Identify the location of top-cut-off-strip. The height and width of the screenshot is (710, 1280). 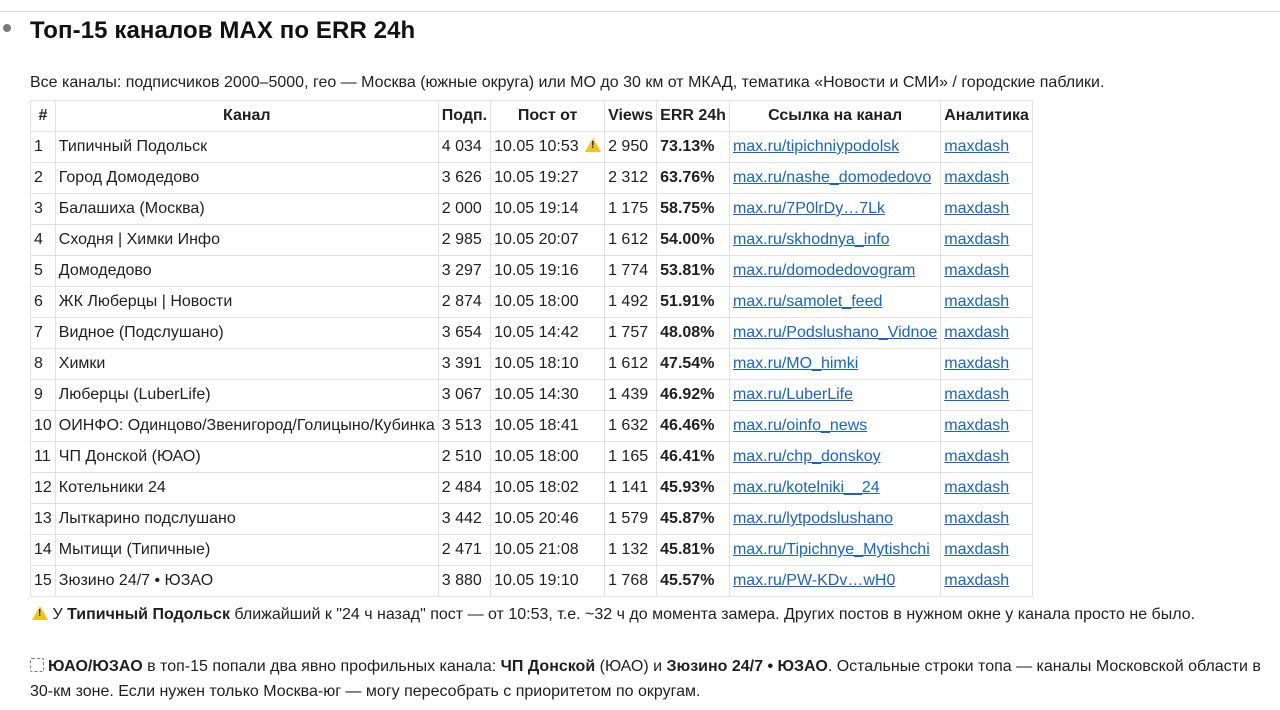
(640, 6).